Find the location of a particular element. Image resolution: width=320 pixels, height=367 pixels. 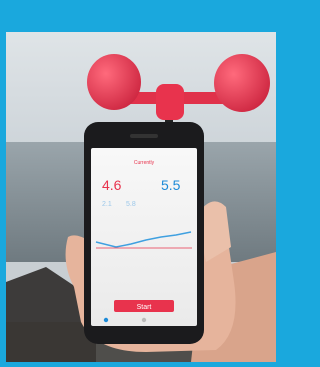

gust-speed-value: 5.5 is located at coordinates (171, 185).